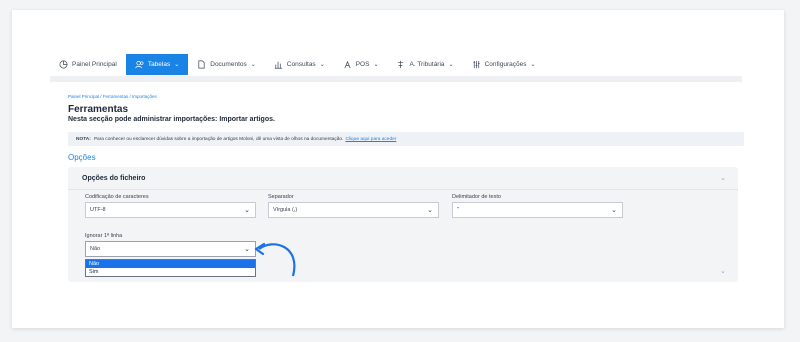 The image size is (800, 342). What do you see at coordinates (82, 157) in the screenshot?
I see `section-title: Opções` at bounding box center [82, 157].